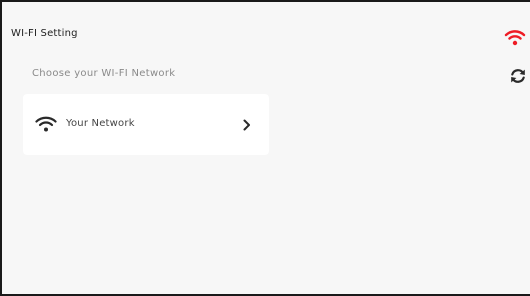 This screenshot has width=530, height=296. What do you see at coordinates (104, 73) in the screenshot?
I see `network-list-subtitle: Choose your WI-FI Network` at bounding box center [104, 73].